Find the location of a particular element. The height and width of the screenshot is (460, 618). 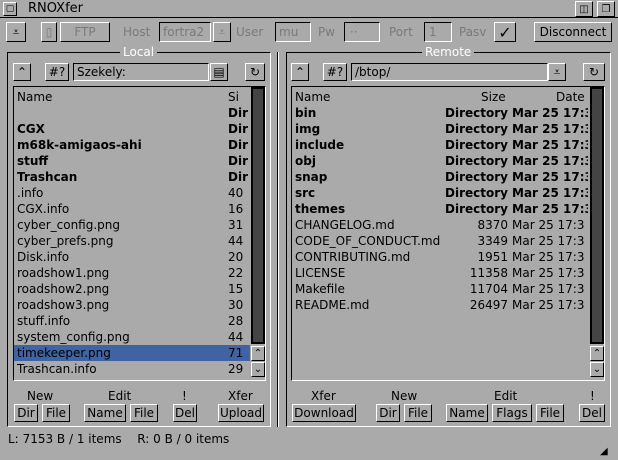

remote-xfer-label: Xfer is located at coordinates (323, 396).